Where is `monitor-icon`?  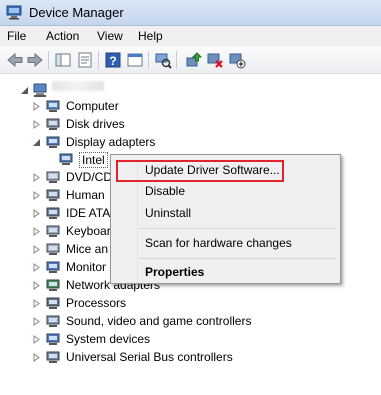
monitor-icon is located at coordinates (53, 267).